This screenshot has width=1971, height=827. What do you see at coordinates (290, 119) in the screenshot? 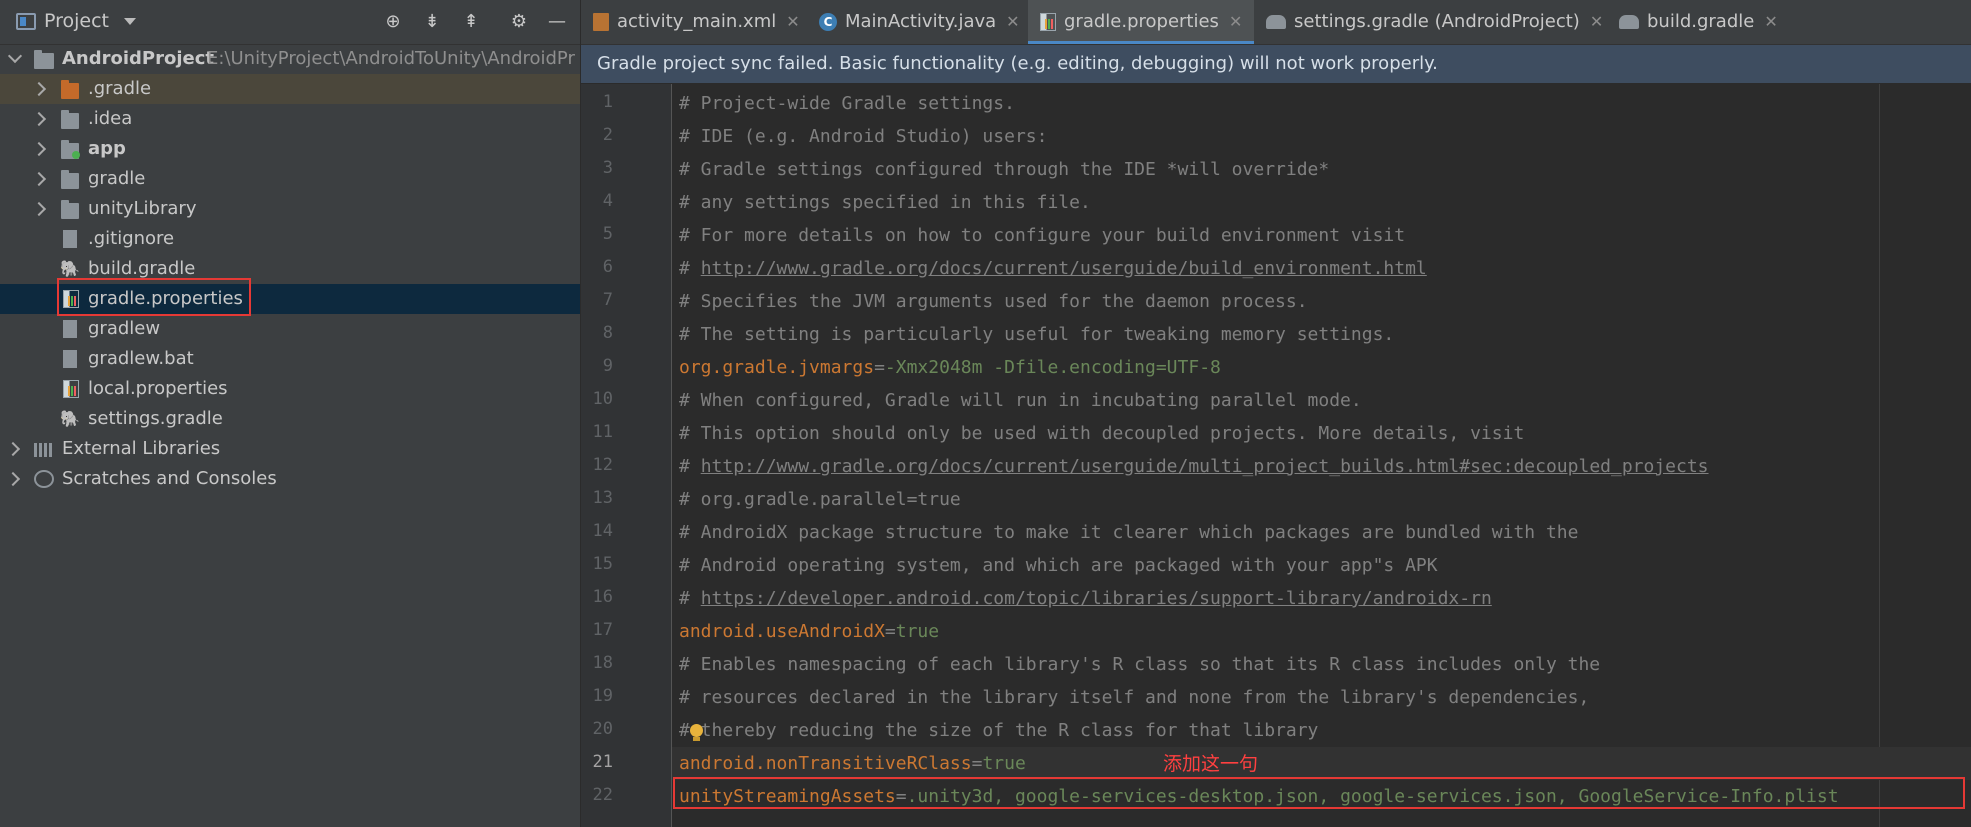
I see `tree-item-idea: .idea` at bounding box center [290, 119].